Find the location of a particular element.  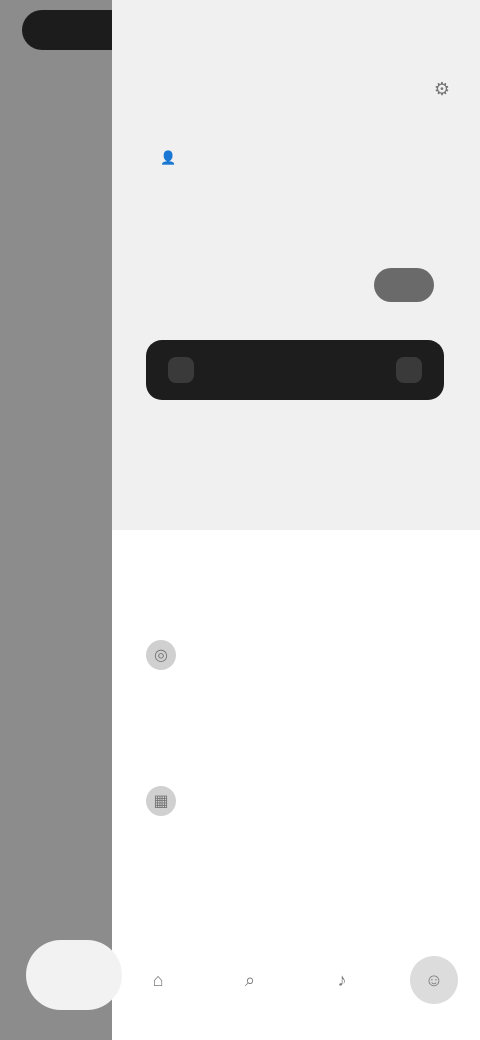

nav-bell-icon: ♪ is located at coordinates (342, 980).